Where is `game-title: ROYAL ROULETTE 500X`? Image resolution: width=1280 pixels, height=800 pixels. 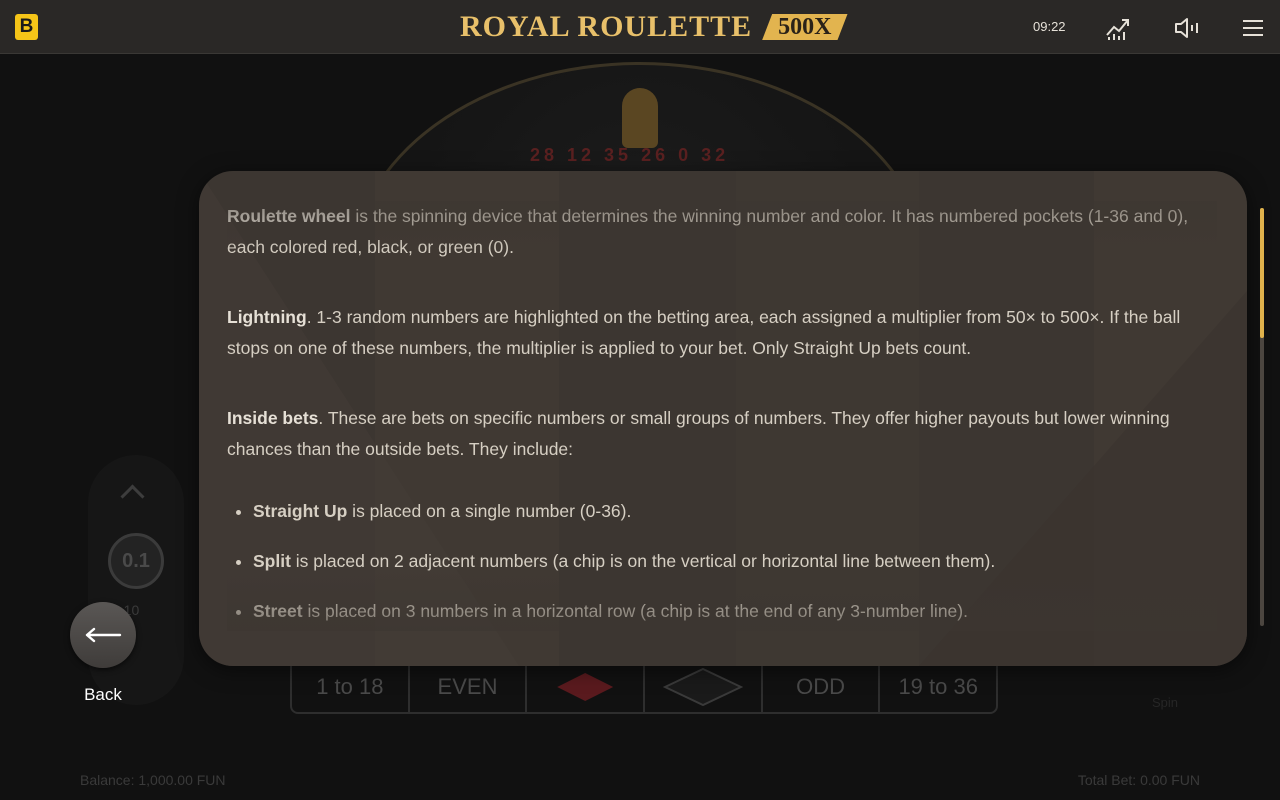 game-title: ROYAL ROULETTE 500X is located at coordinates (654, 27).